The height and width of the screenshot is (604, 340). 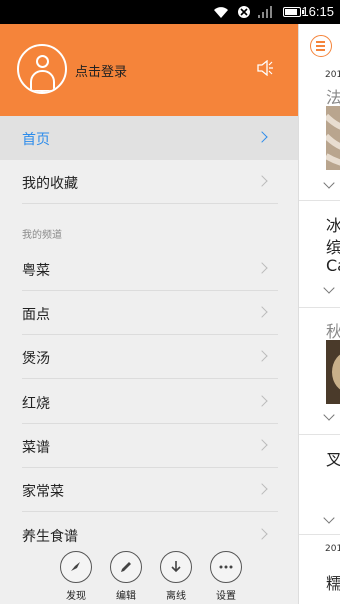 I want to click on battery-icon, so click(x=293, y=12).